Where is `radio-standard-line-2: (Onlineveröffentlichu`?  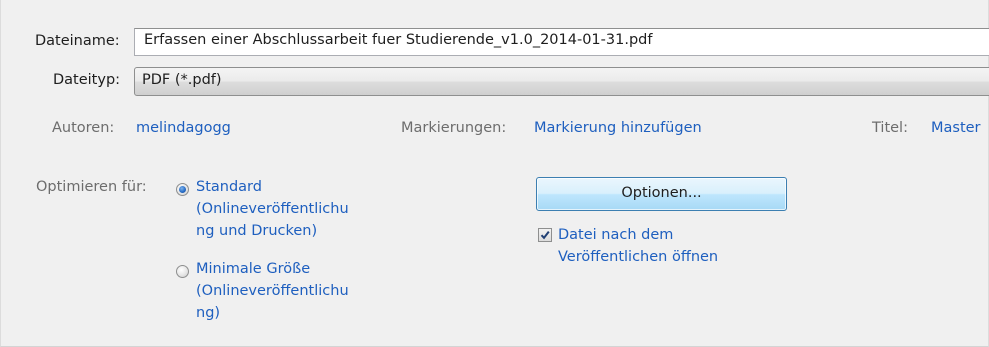
radio-standard-line-2: (Onlineveröffentlichu is located at coordinates (272, 209).